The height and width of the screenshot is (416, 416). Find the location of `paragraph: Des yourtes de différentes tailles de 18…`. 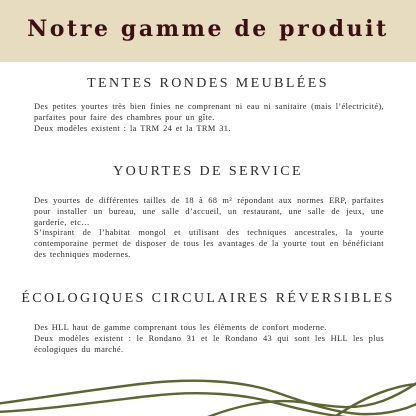

paragraph: Des yourtes de différentes tailles de 18… is located at coordinates (209, 211).